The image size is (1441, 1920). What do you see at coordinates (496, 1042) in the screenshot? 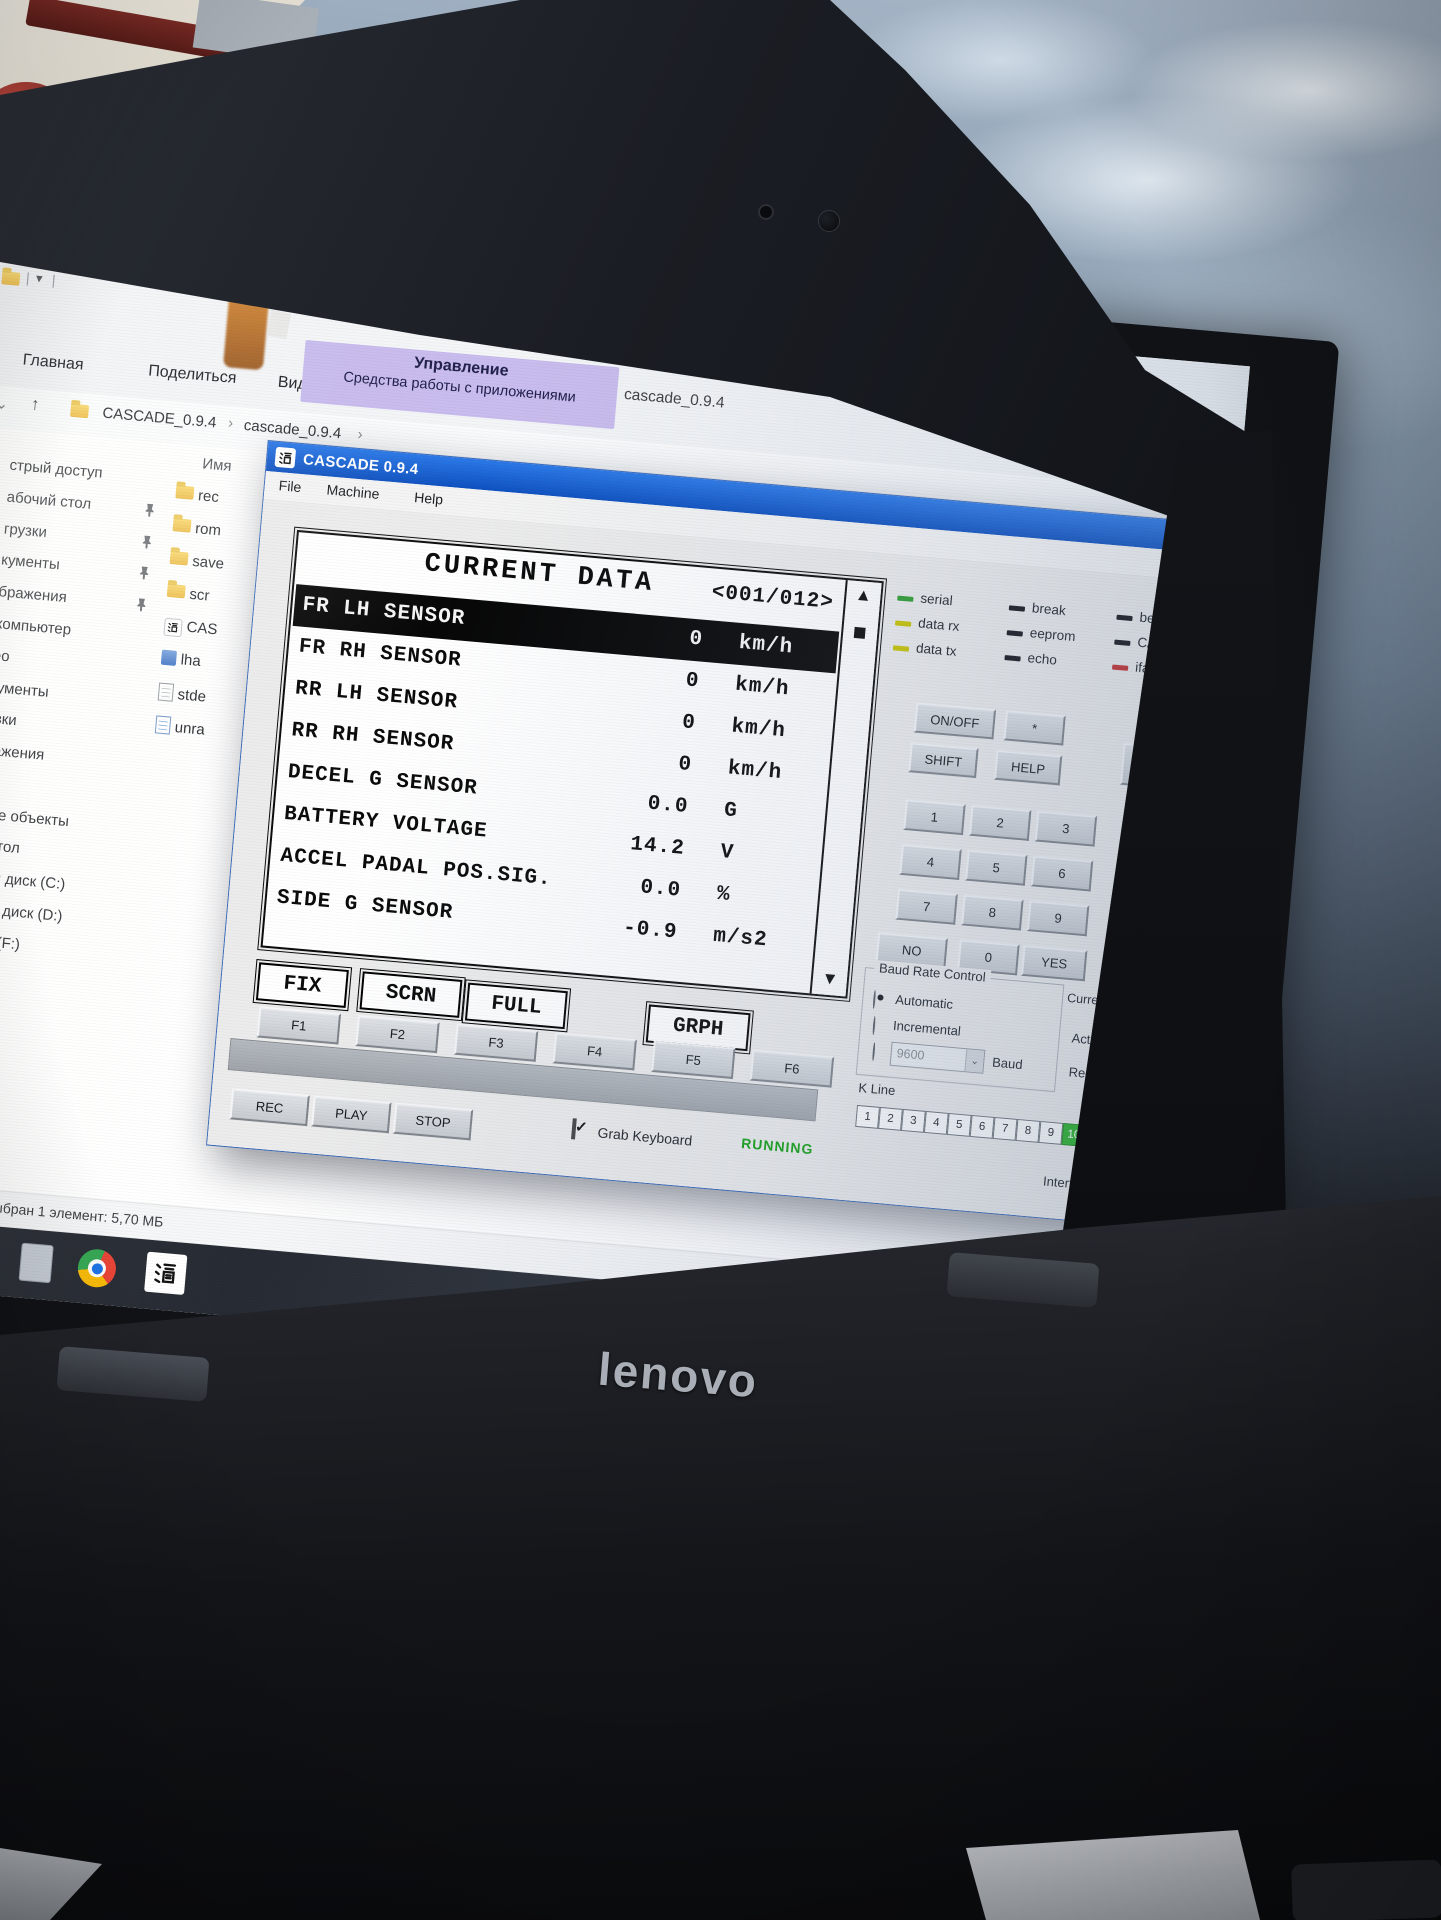
I see `f3-button: F3` at bounding box center [496, 1042].